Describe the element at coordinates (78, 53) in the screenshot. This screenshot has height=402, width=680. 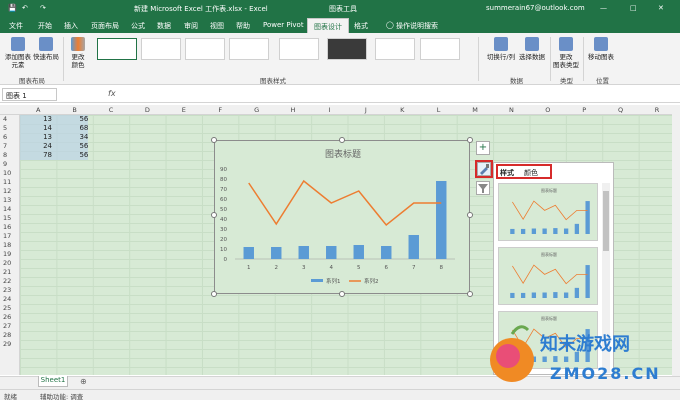
I see `change-colors-button: 更改 颜色` at that location.